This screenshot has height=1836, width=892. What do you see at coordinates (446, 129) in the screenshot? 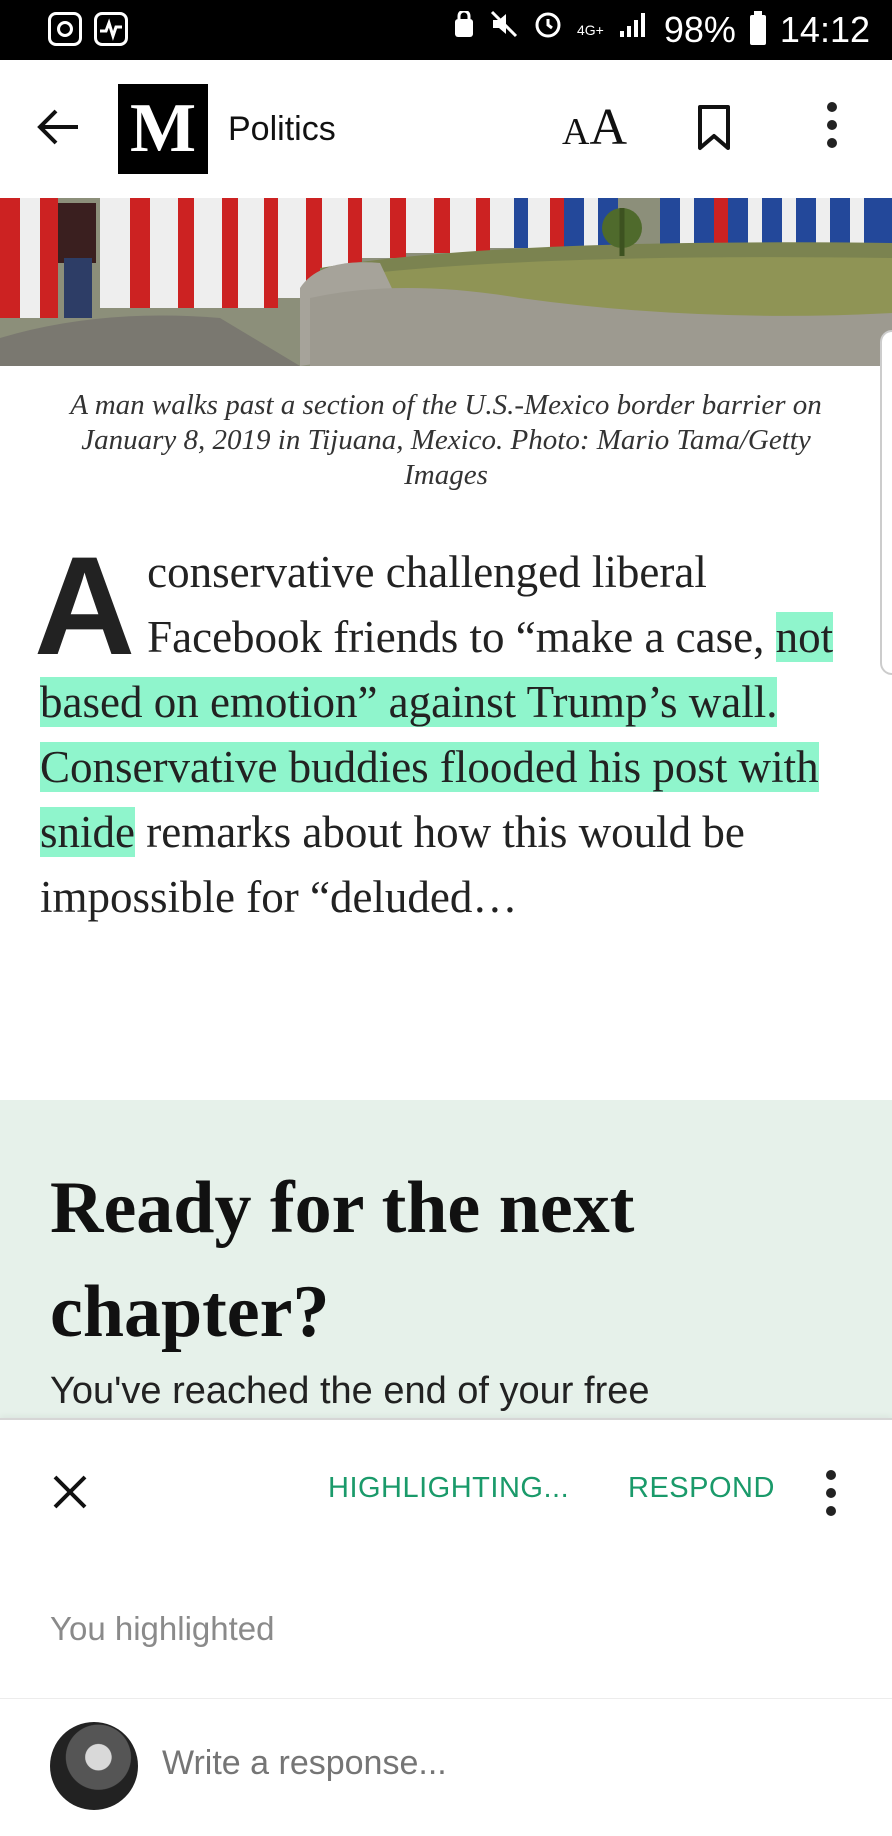
I see `app-bar: M Politics AA` at bounding box center [446, 129].